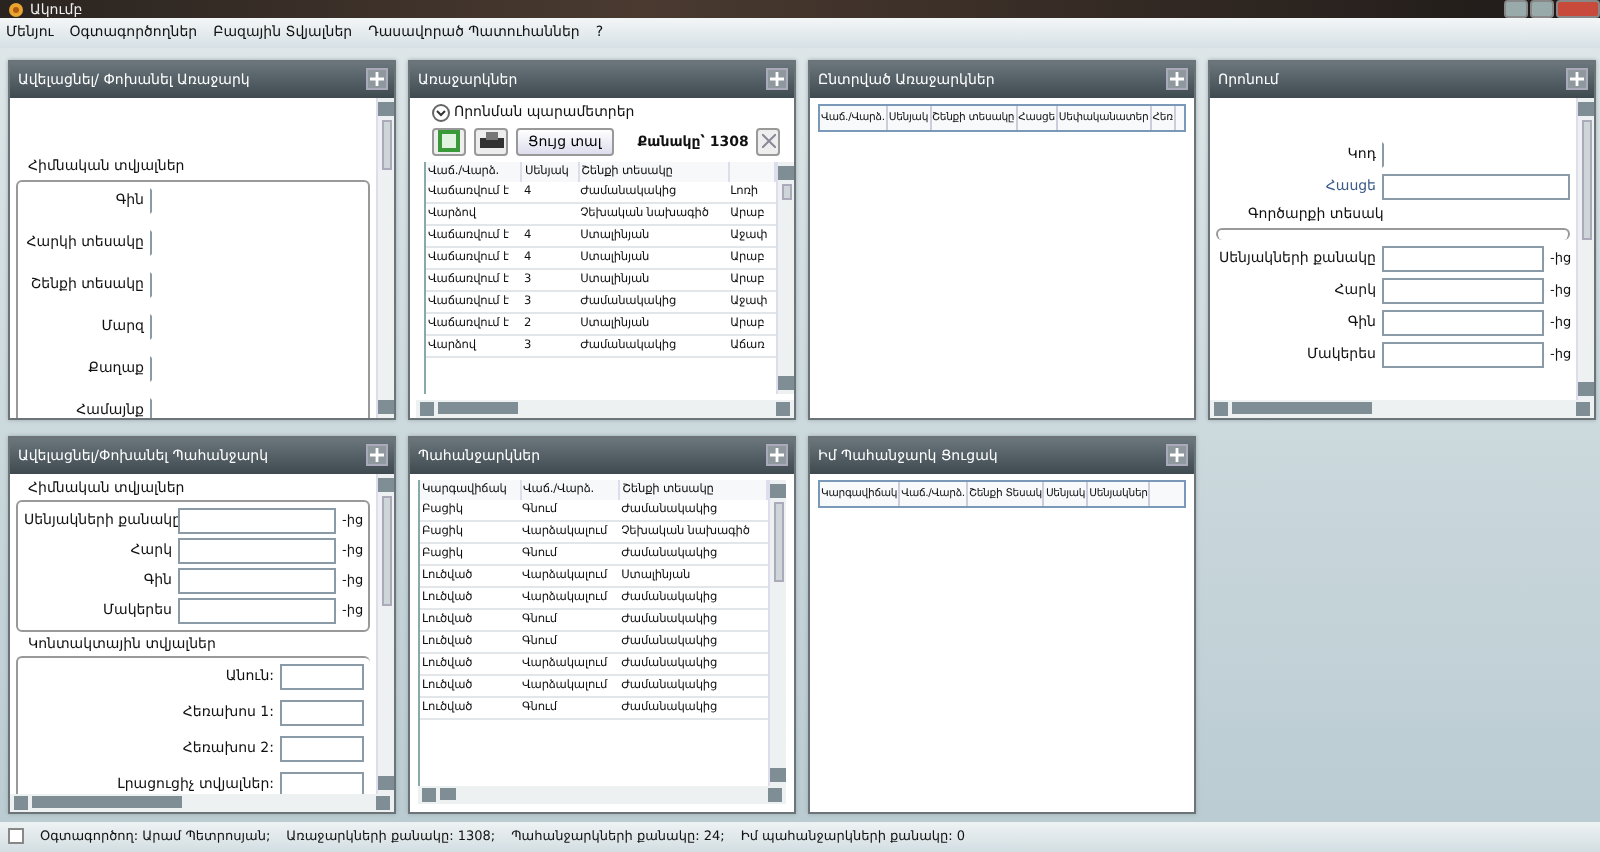 The width and height of the screenshot is (1600, 852). I want to click on spreadsheet-button, so click(449, 141).